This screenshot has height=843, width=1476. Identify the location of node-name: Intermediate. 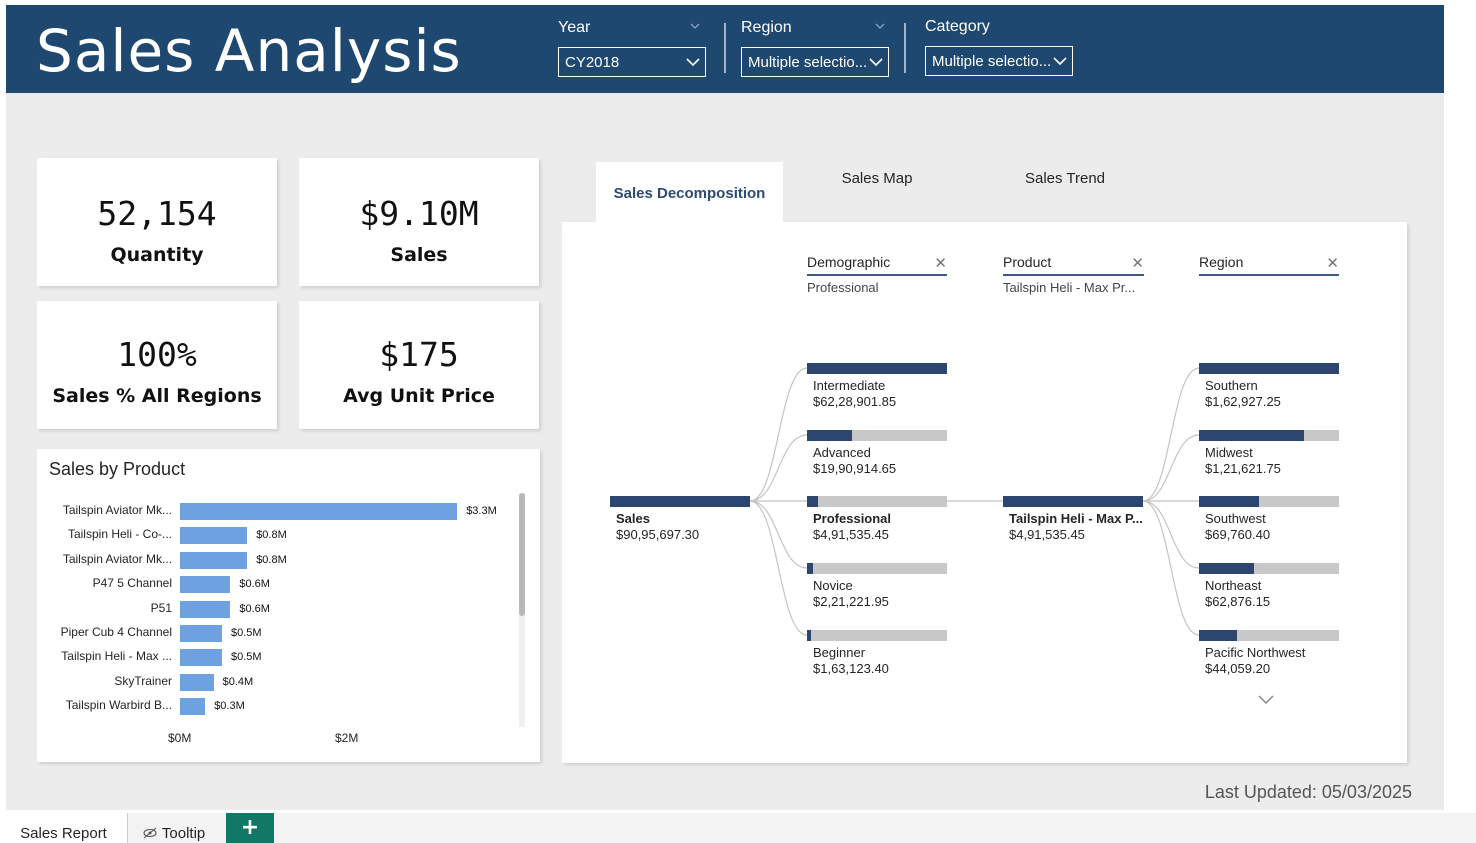
(849, 385).